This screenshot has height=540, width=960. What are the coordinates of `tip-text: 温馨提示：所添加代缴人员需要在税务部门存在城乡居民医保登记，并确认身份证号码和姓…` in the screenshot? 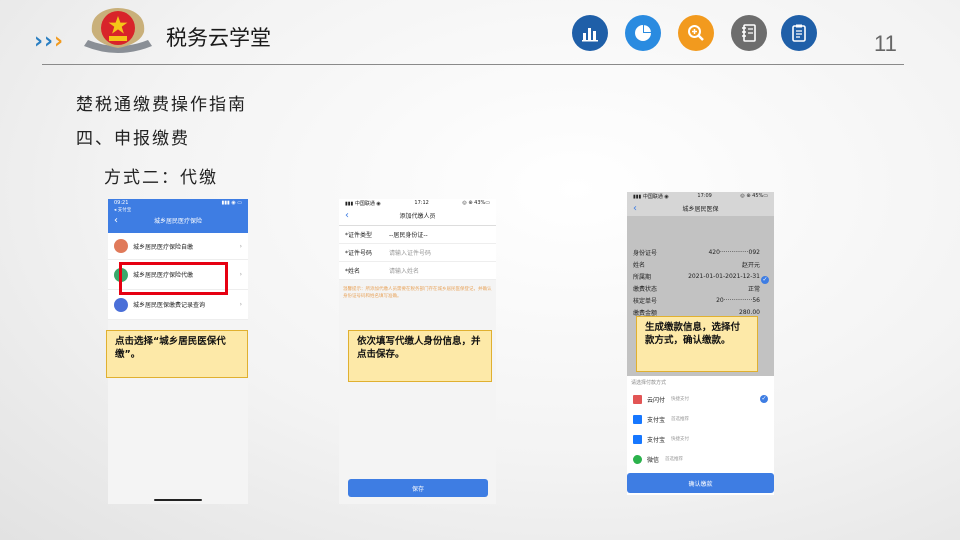 It's located at (417, 293).